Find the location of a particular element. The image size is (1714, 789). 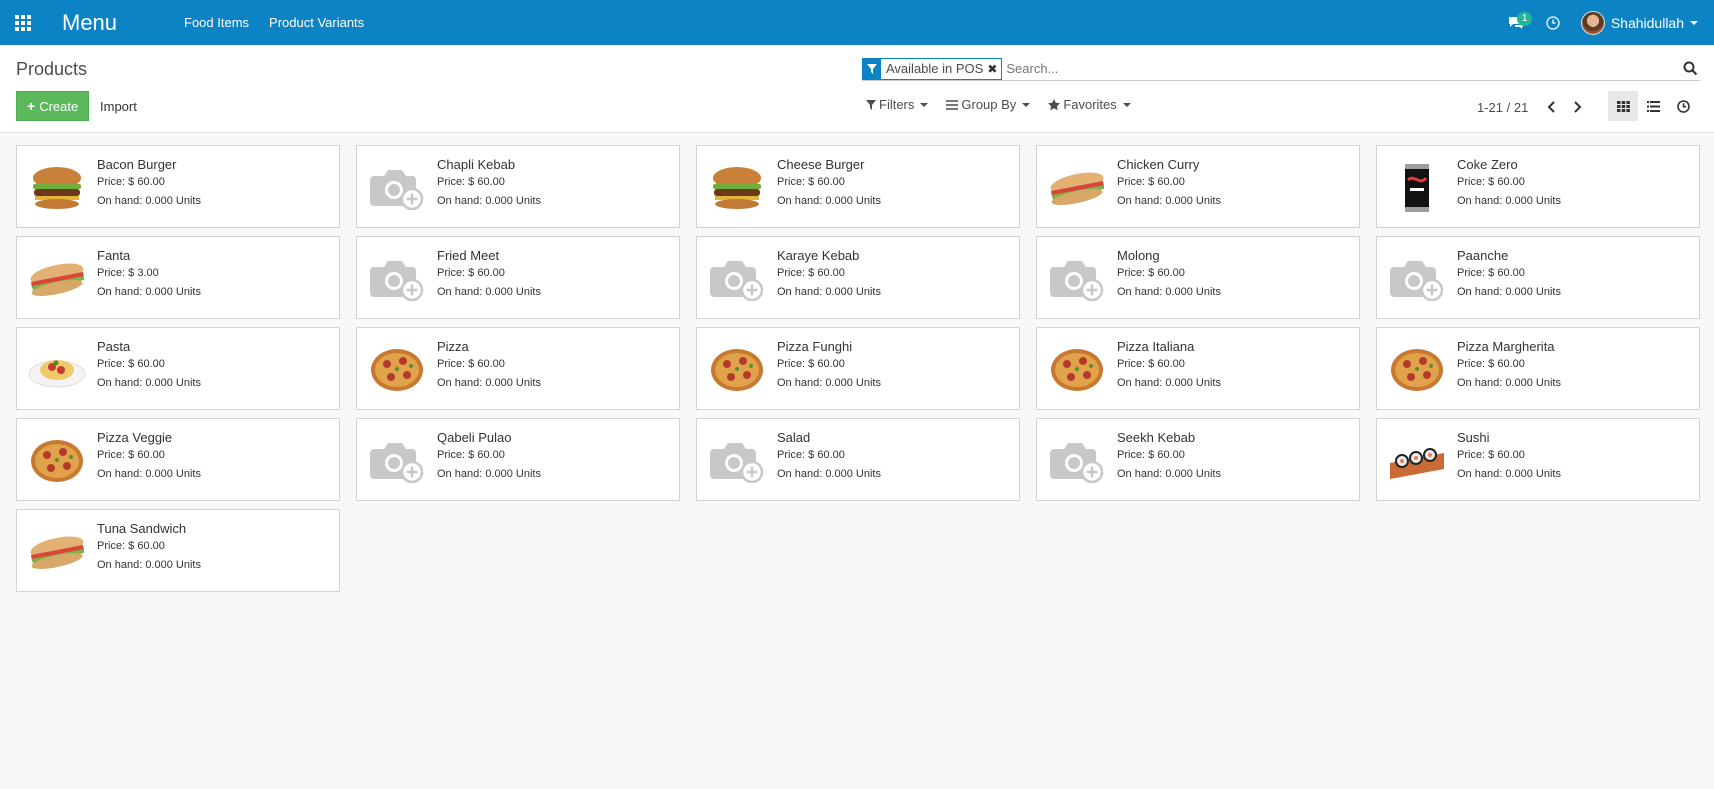

product-name: Pizza Funghi is located at coordinates (815, 346).